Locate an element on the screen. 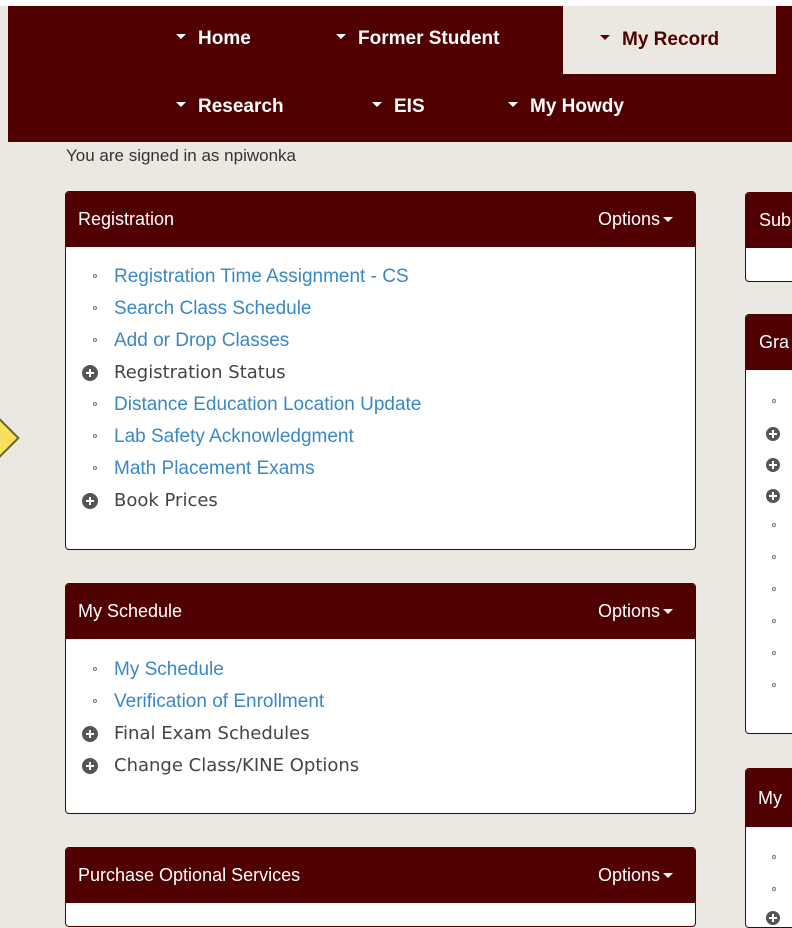 The width and height of the screenshot is (792, 928). link-verification-enrollment: Verification of Enrollment is located at coordinates (387, 702).